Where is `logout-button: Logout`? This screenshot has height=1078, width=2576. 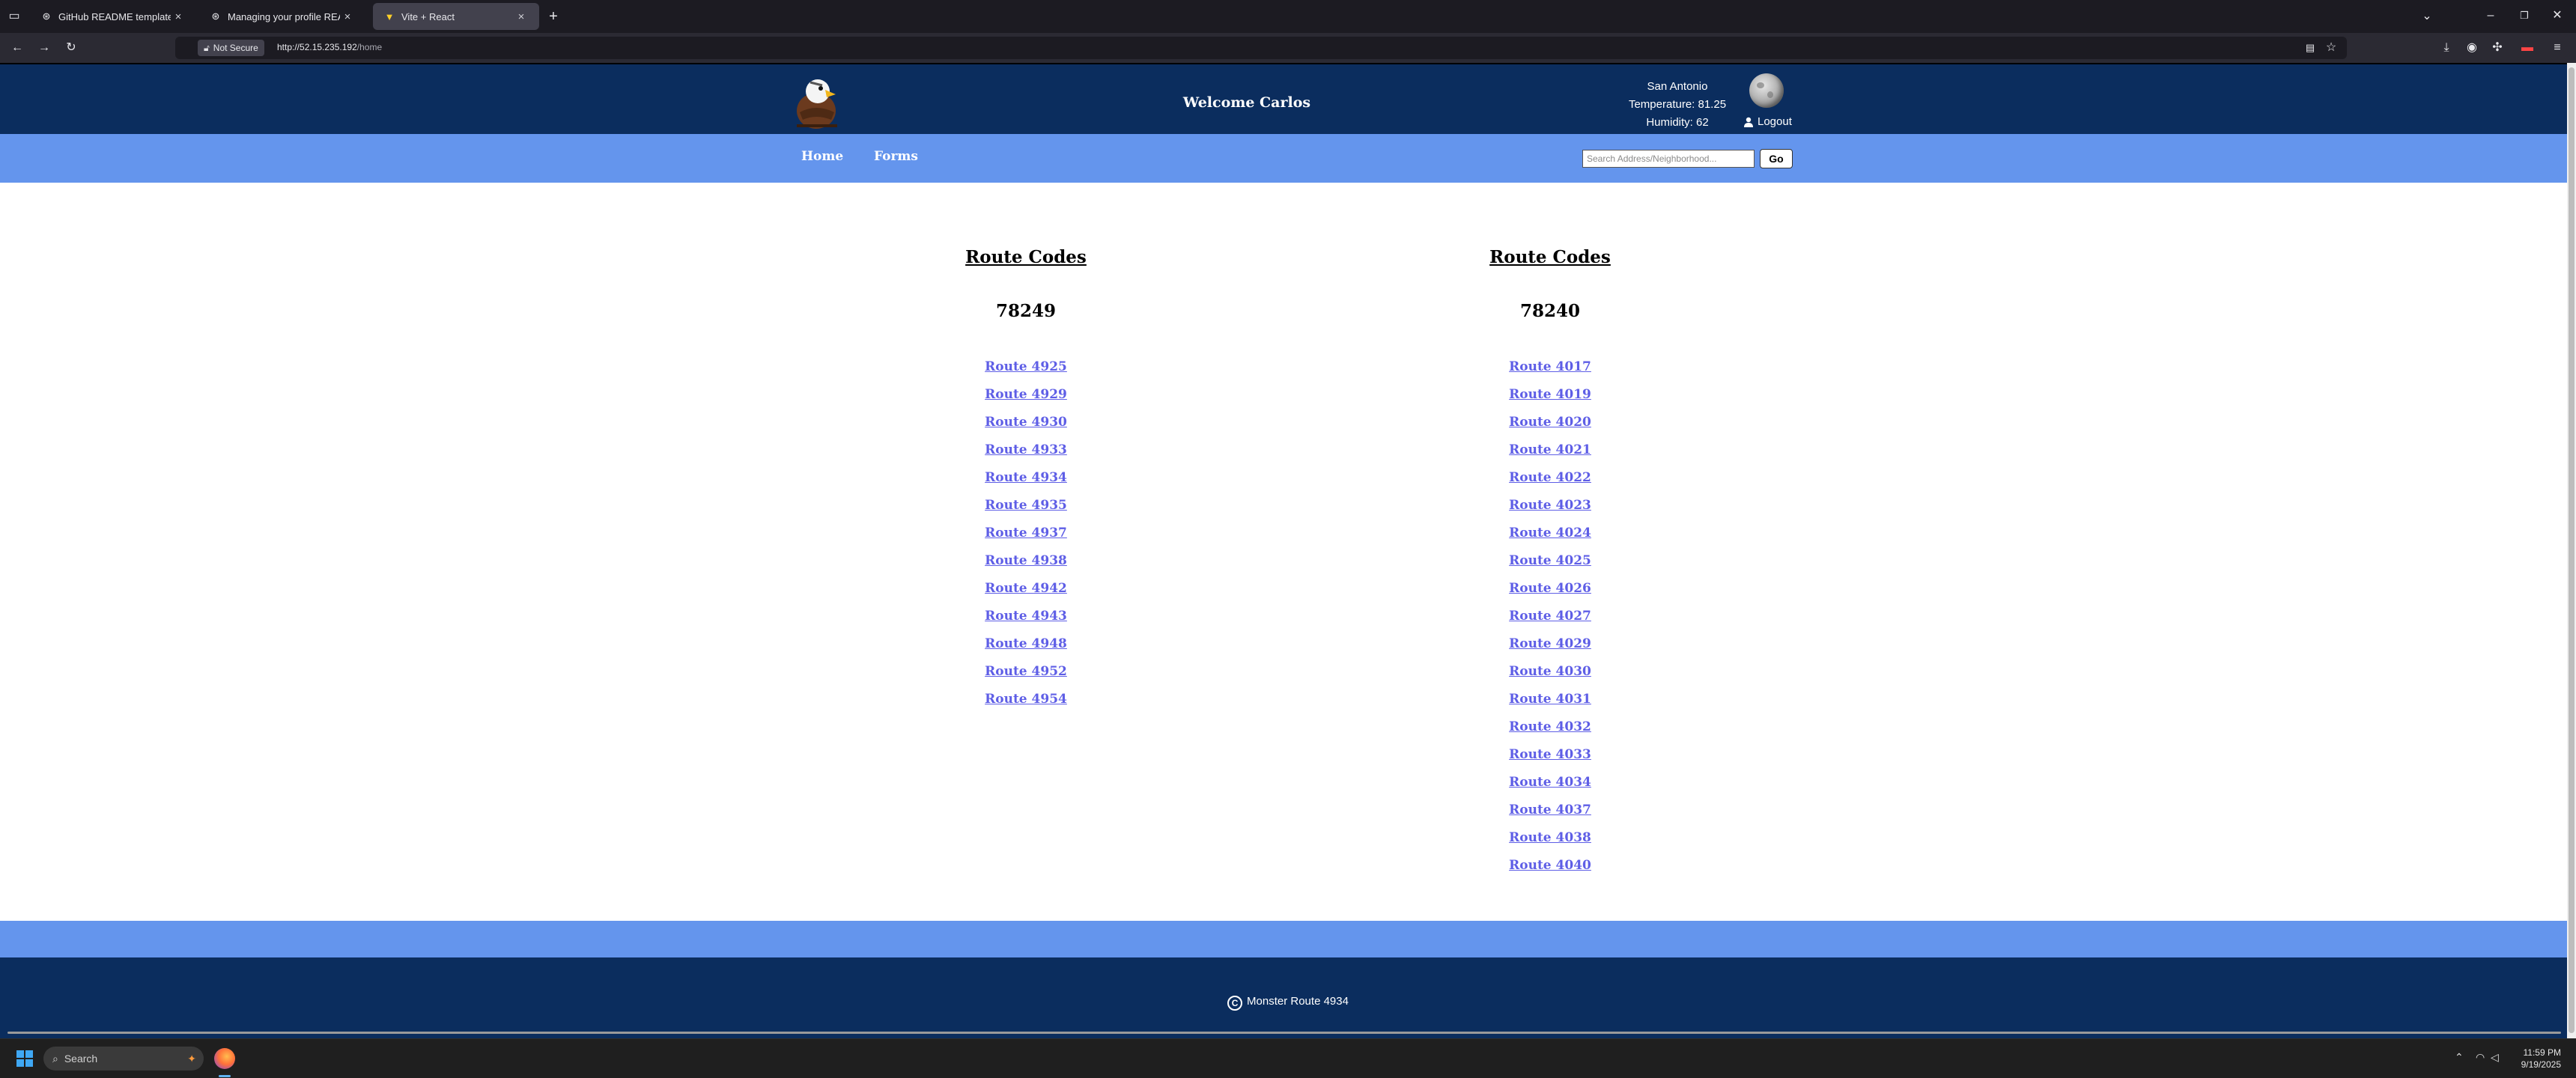
logout-button: Logout is located at coordinates (1767, 121).